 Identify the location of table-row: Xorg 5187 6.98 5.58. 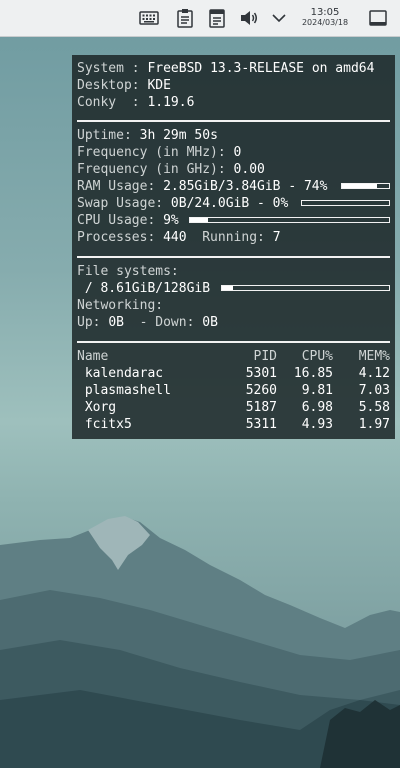
(233, 407).